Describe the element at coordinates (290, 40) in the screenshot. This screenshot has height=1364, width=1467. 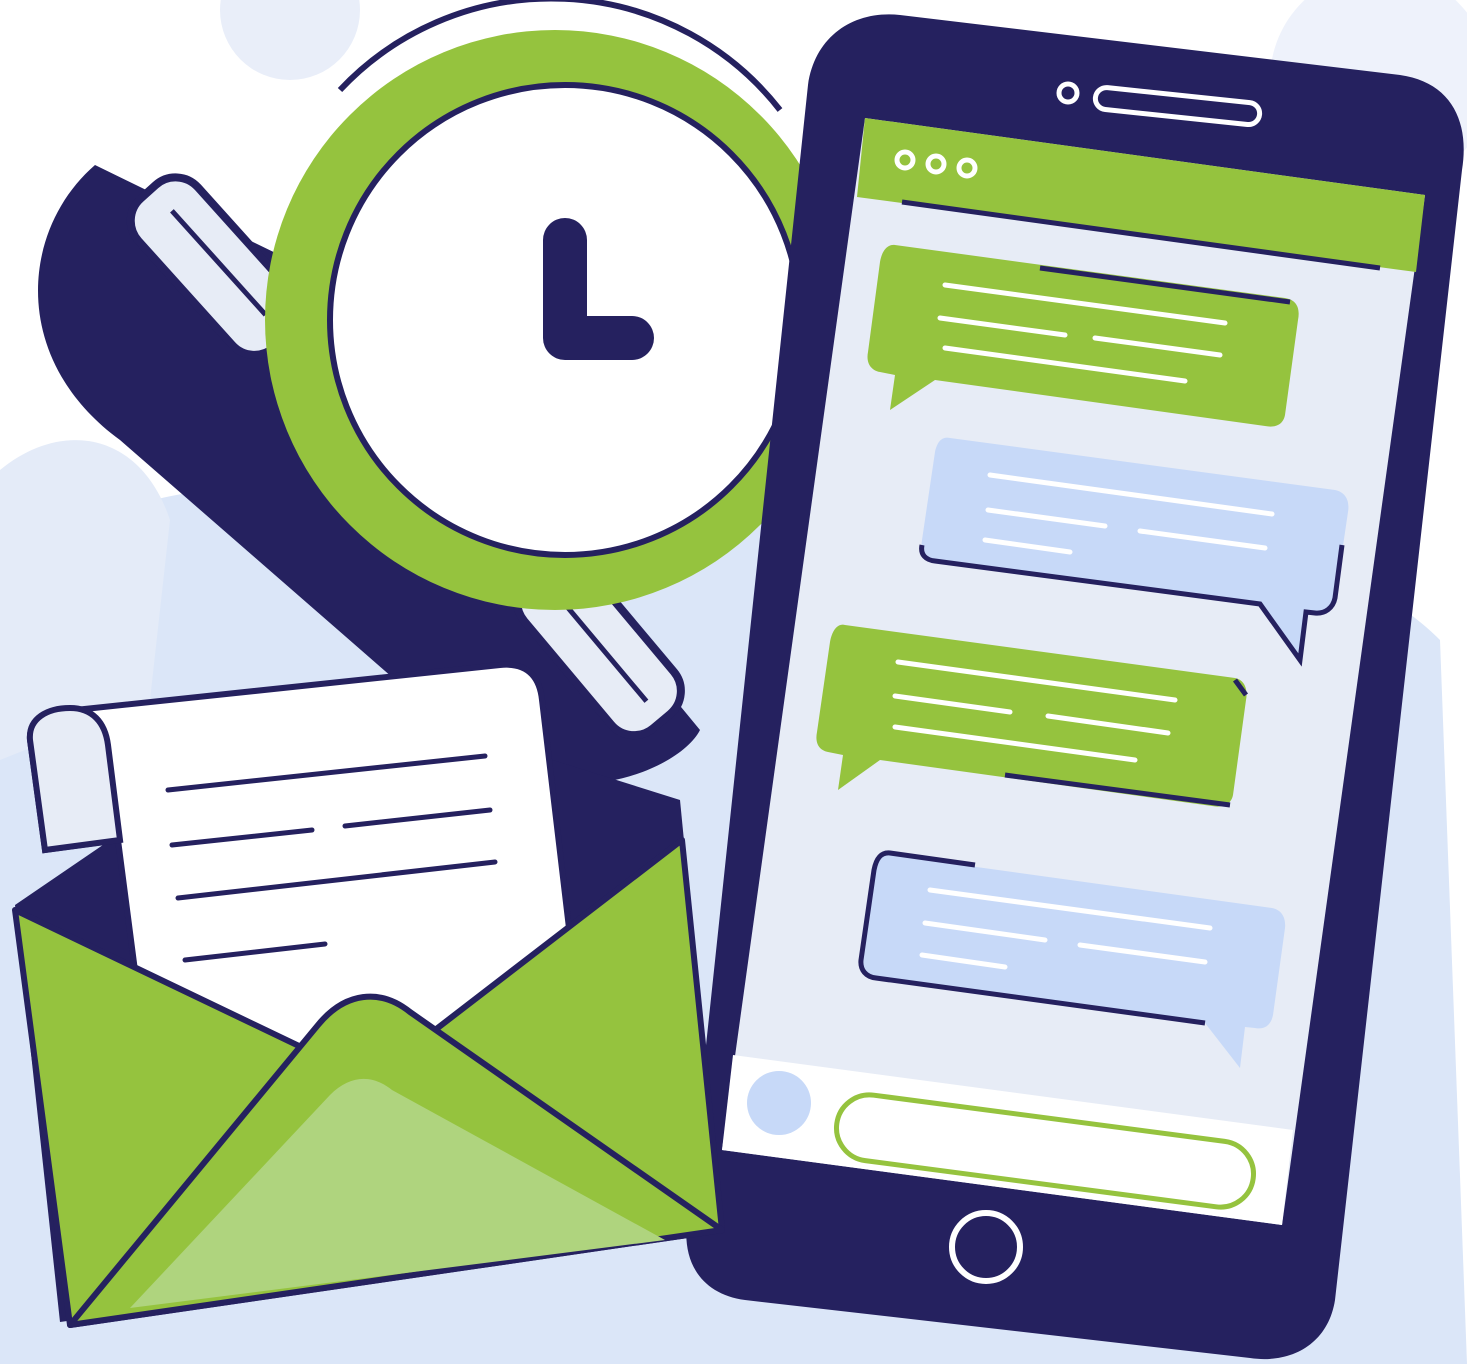
I see `background-circle-top` at that location.